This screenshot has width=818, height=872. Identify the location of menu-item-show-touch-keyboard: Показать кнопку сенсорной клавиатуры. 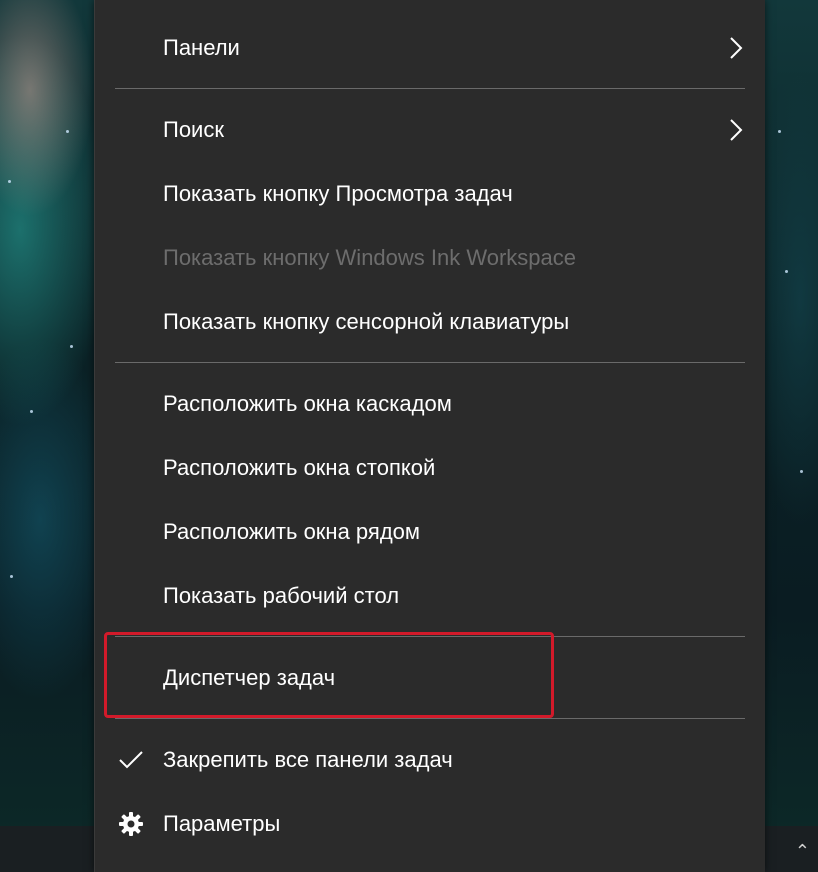
(430, 322).